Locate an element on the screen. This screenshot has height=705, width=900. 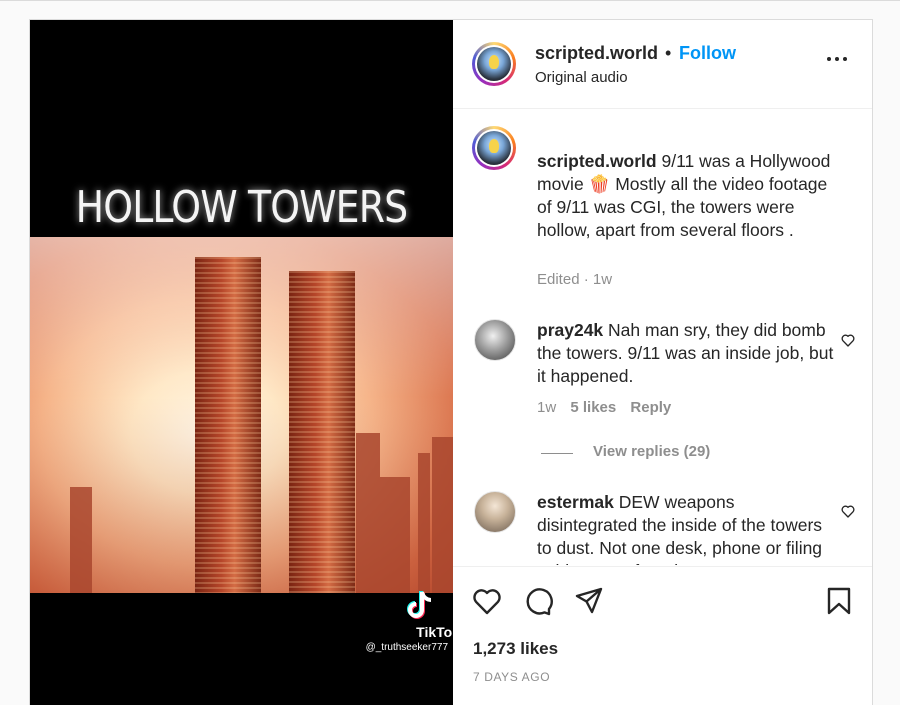
likes-count: 1,273 likes is located at coordinates (515, 649).